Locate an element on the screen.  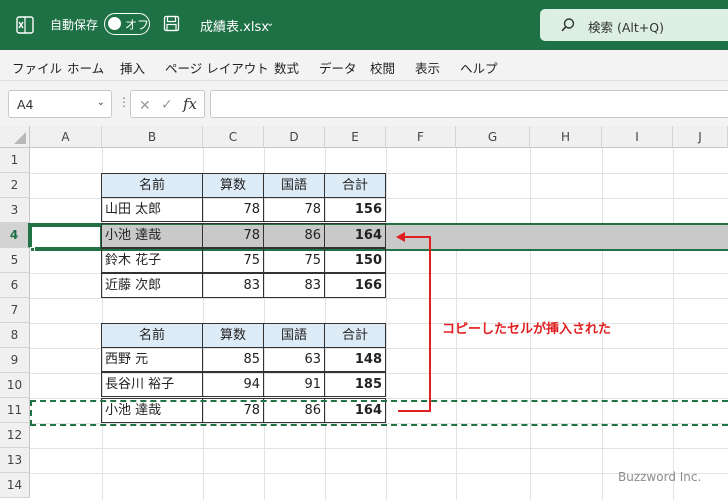
cancel-icon: ✕ is located at coordinates (145, 106).